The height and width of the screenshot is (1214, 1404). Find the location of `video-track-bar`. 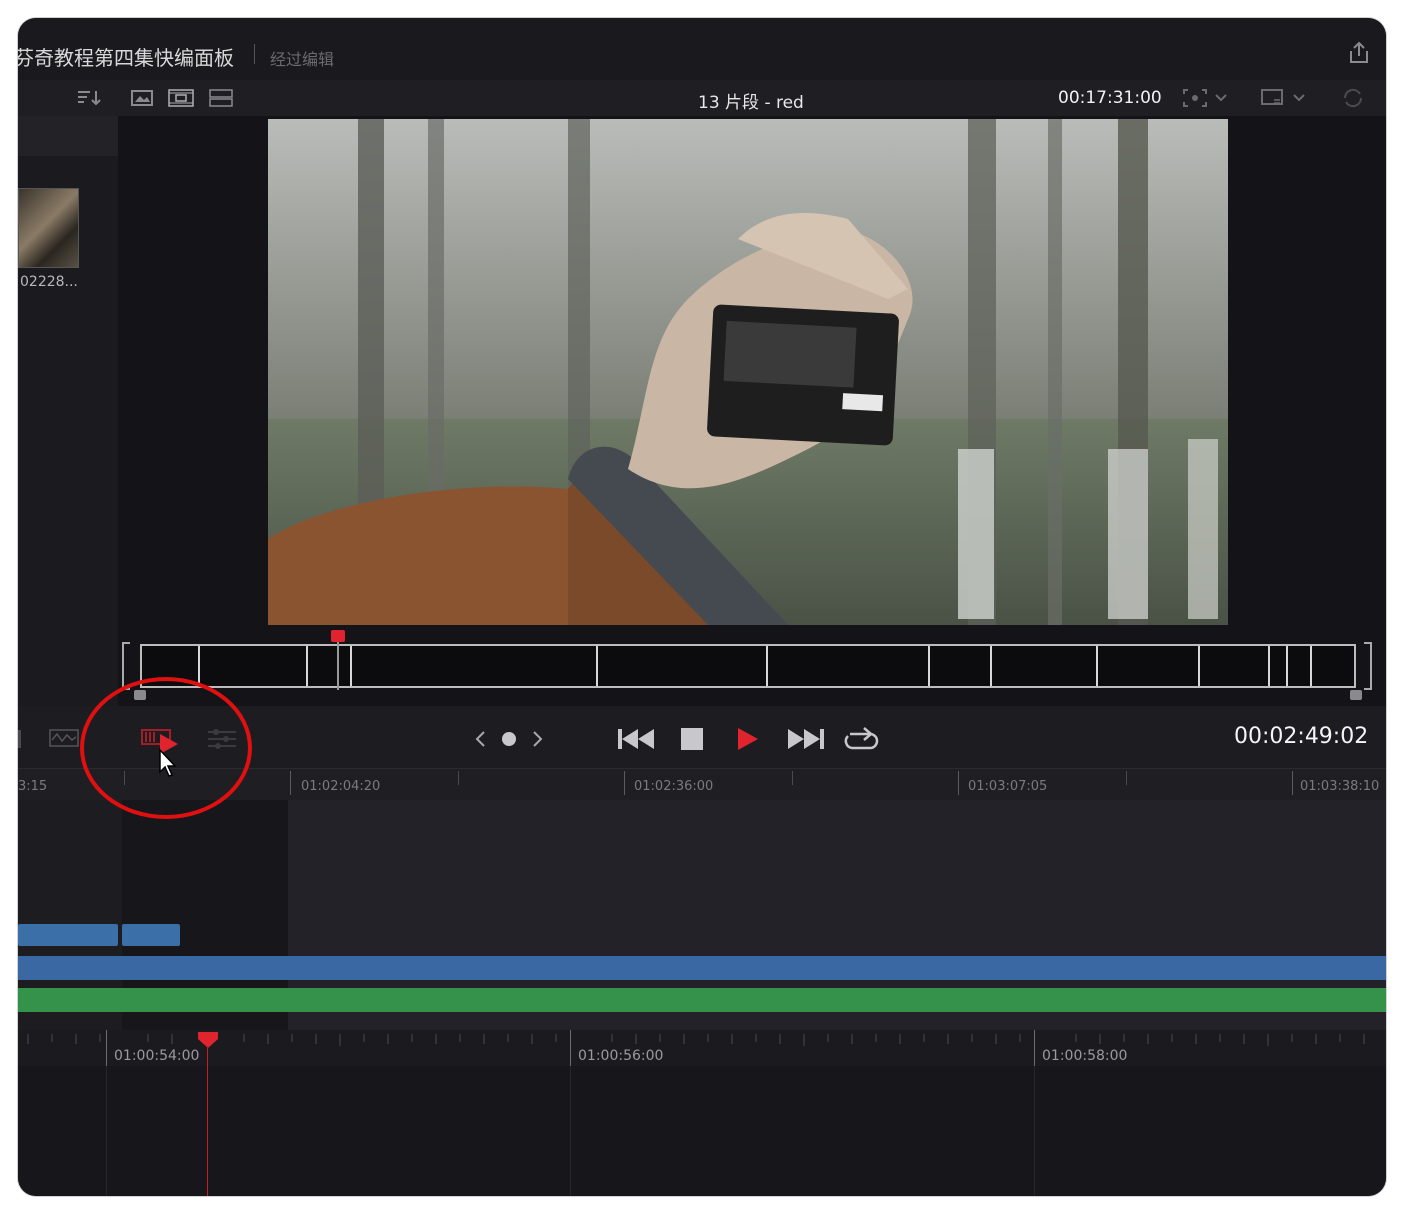

video-track-bar is located at coordinates (702, 968).